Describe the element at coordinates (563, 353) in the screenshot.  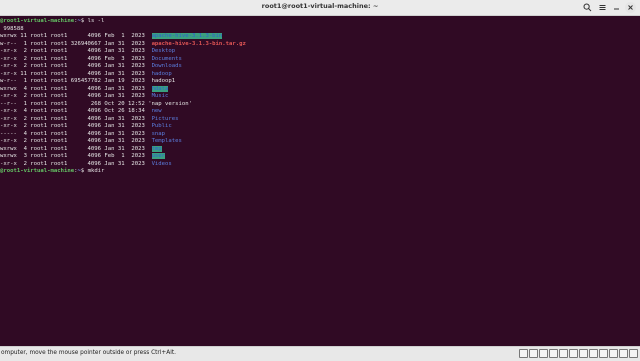
I see `usb-icon` at that location.